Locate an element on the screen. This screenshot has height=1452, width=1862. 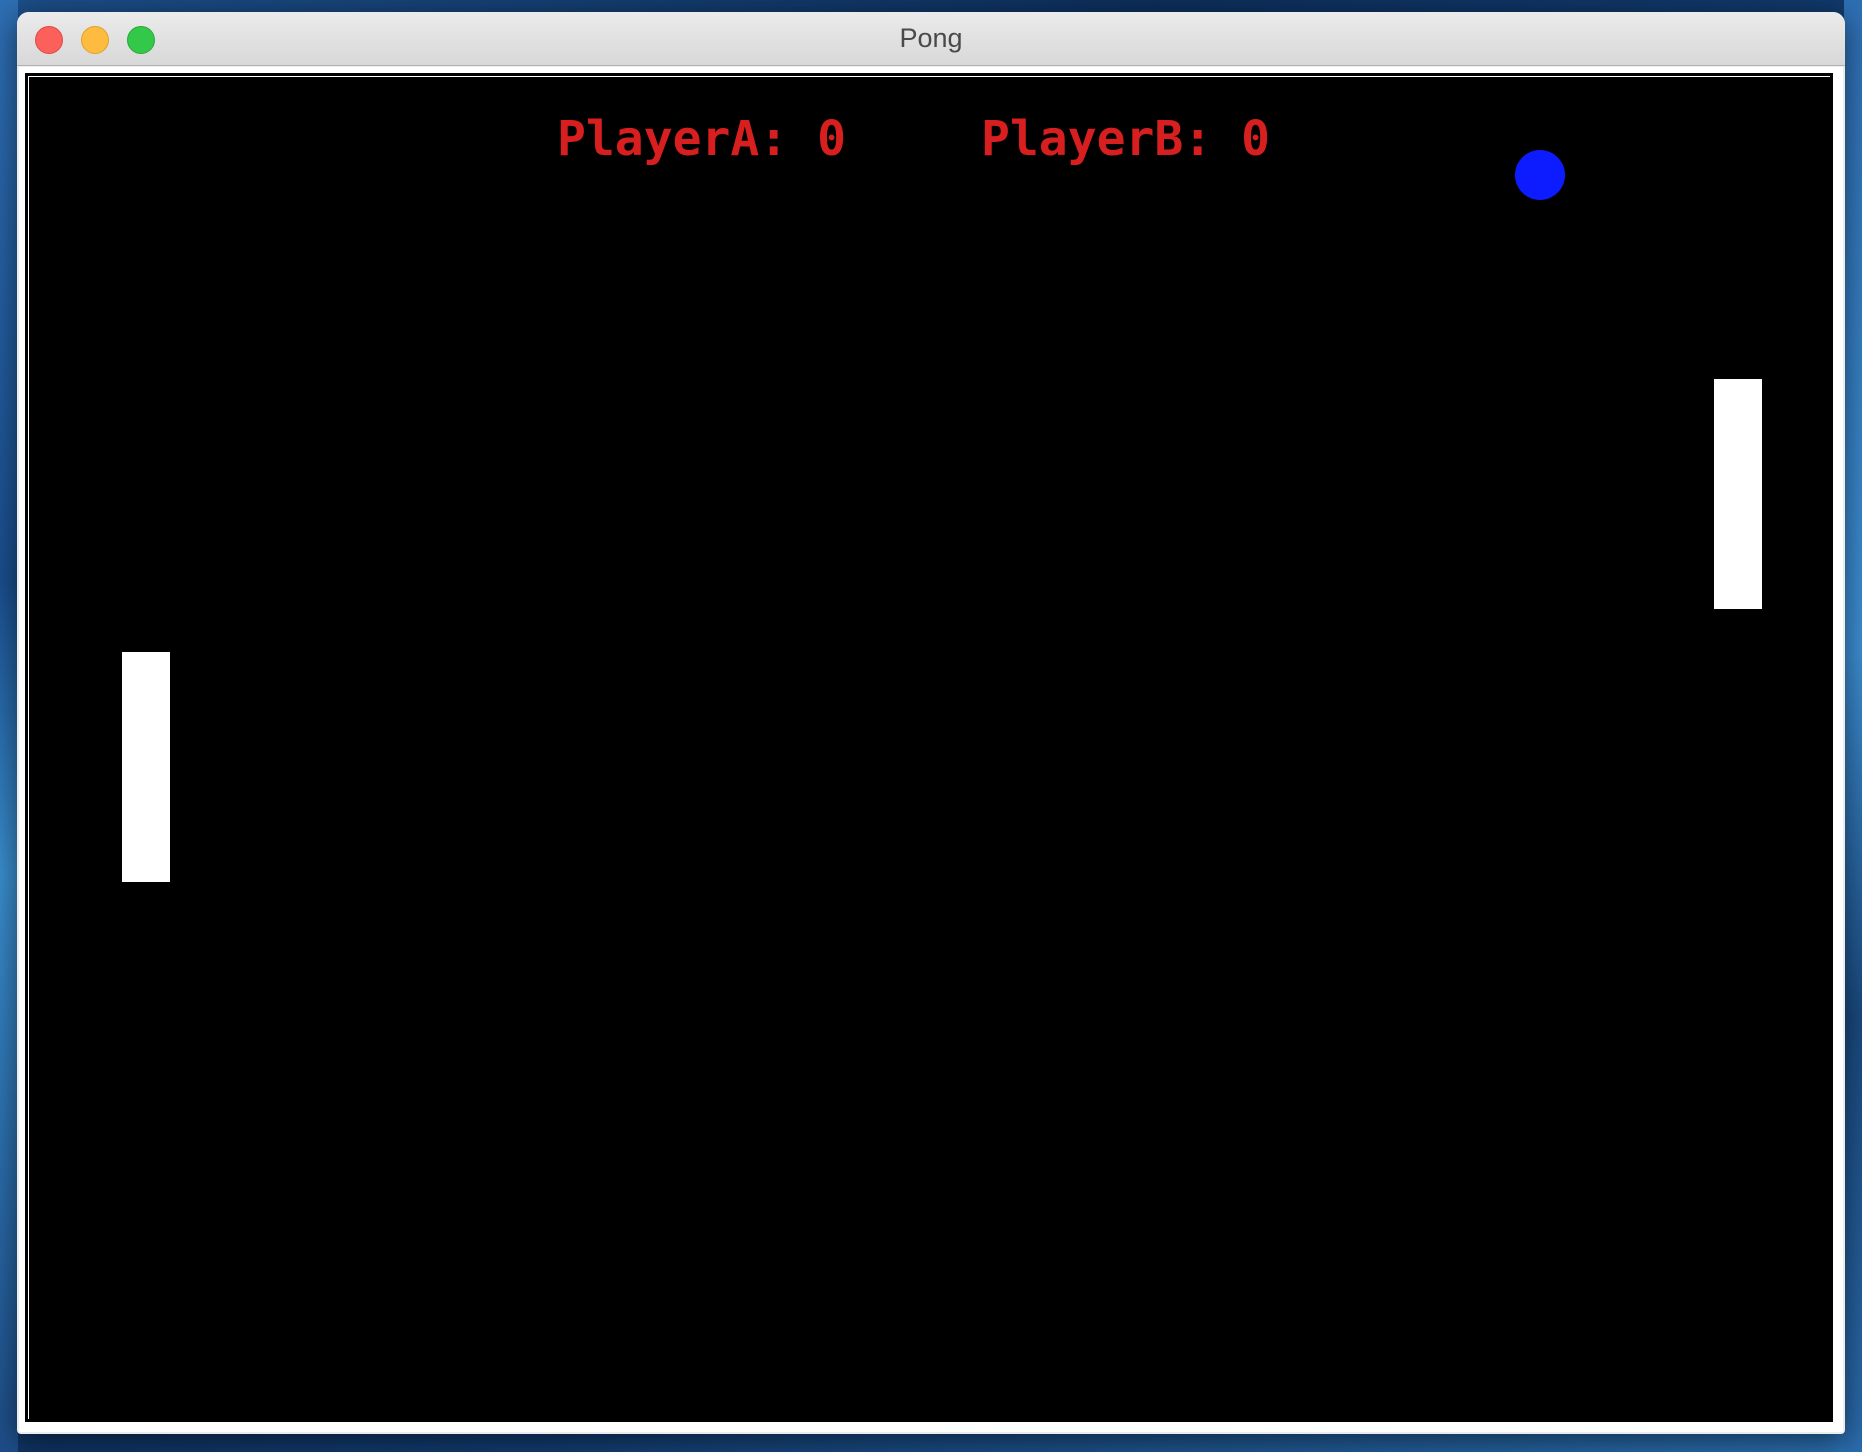
desktop-background-right is located at coordinates (1853, 726).